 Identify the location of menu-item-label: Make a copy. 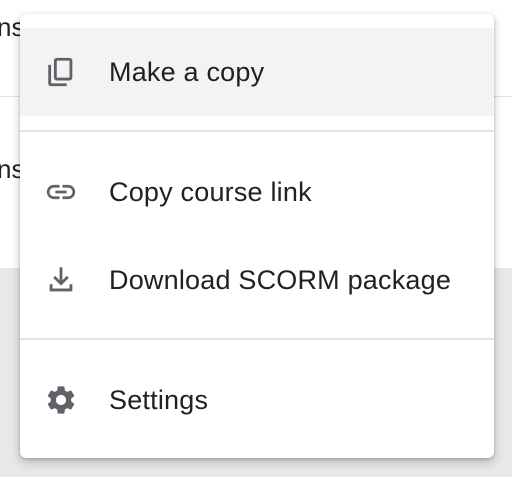
(187, 71).